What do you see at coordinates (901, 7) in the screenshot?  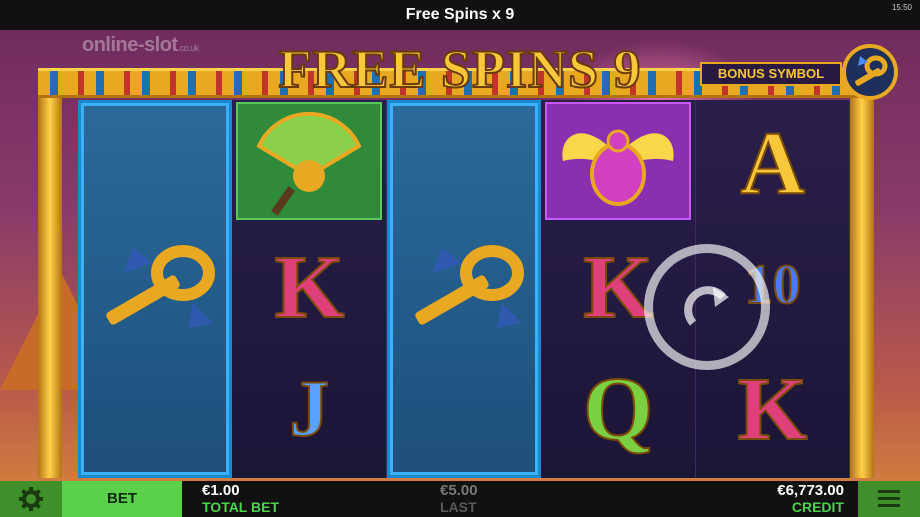 I see `clock: 15:50` at bounding box center [901, 7].